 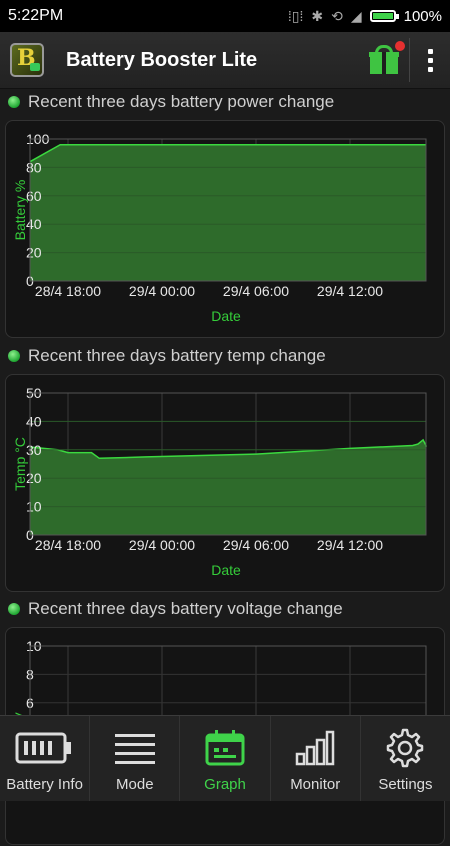 I want to click on series-area, so click(x=228, y=212).